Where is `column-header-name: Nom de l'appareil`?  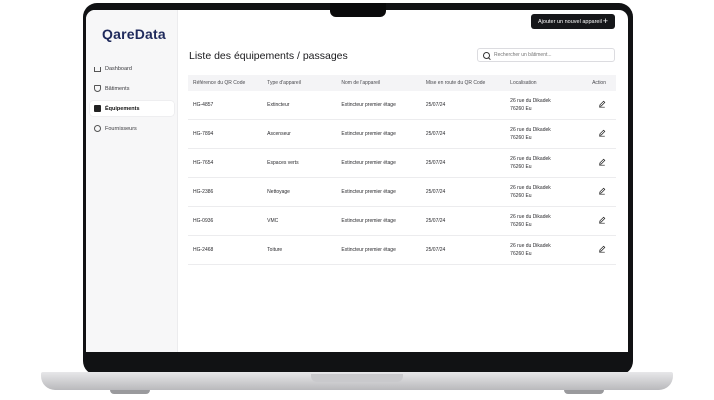
column-header-name: Nom de l'appareil is located at coordinates (378, 83).